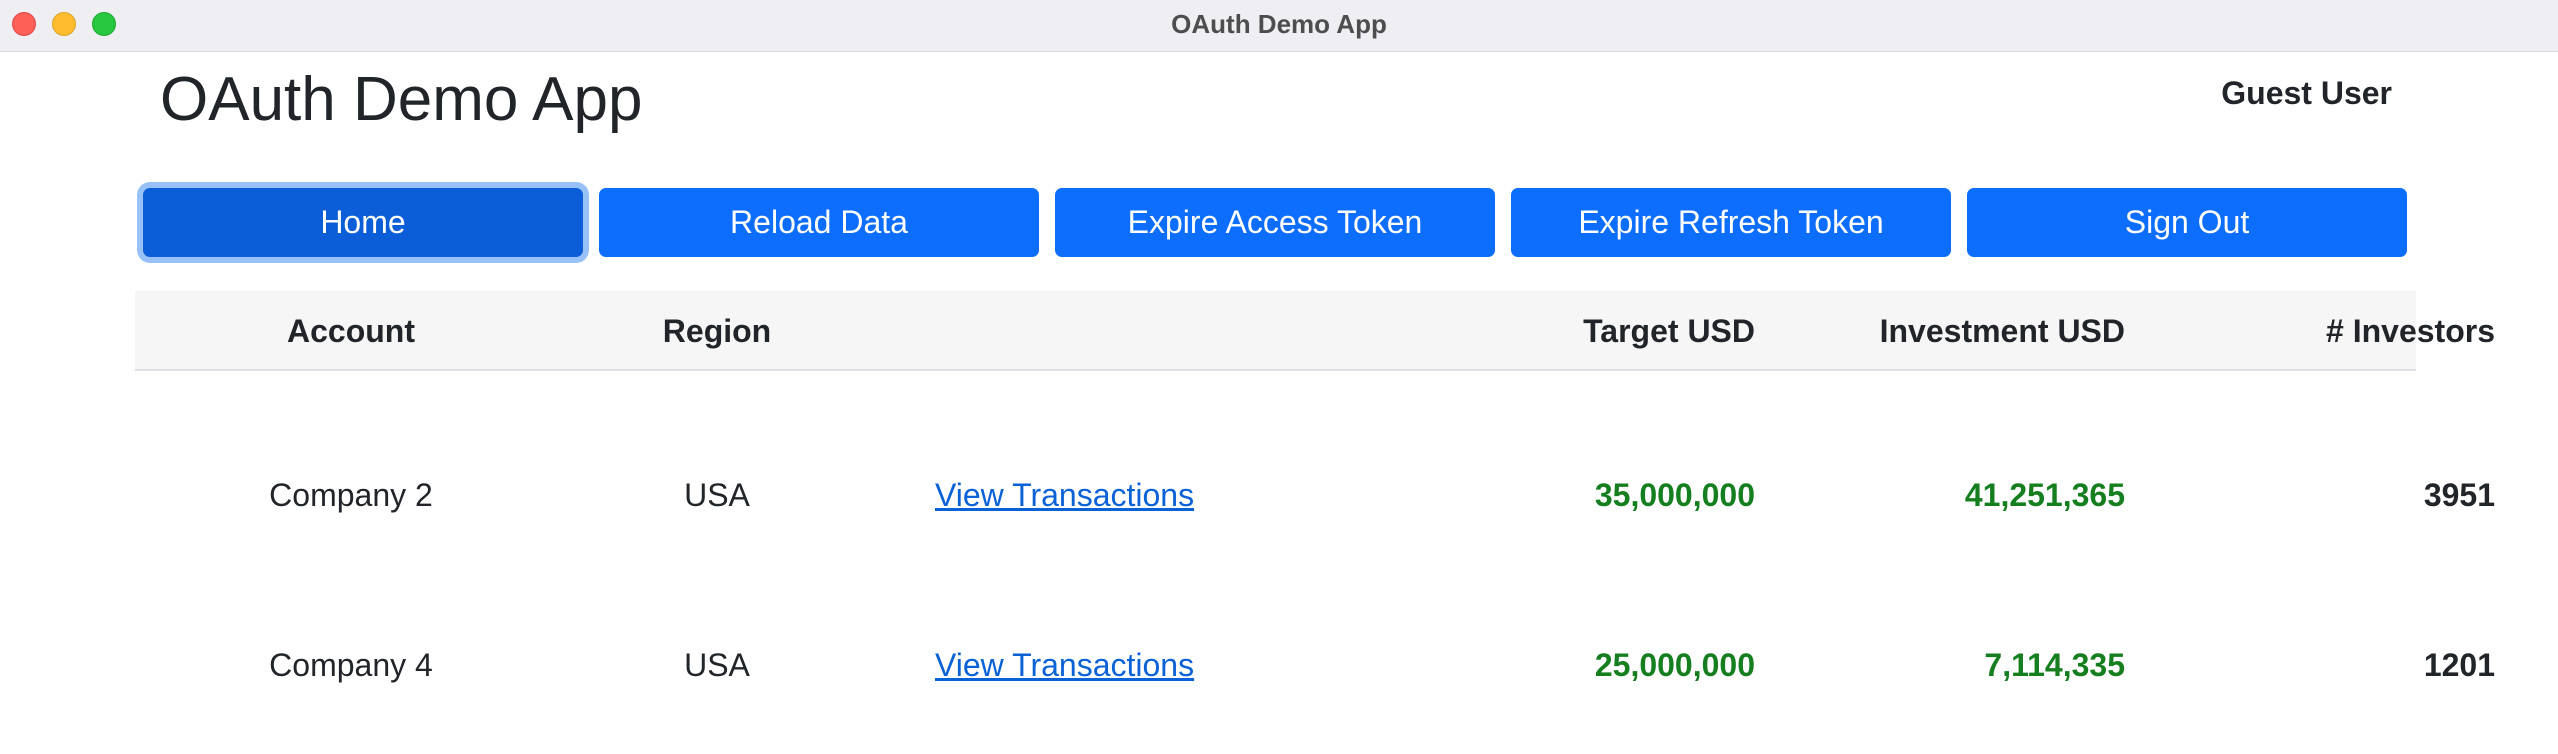  What do you see at coordinates (1674, 665) in the screenshot?
I see `target-usd-cell: 25,000,000` at bounding box center [1674, 665].